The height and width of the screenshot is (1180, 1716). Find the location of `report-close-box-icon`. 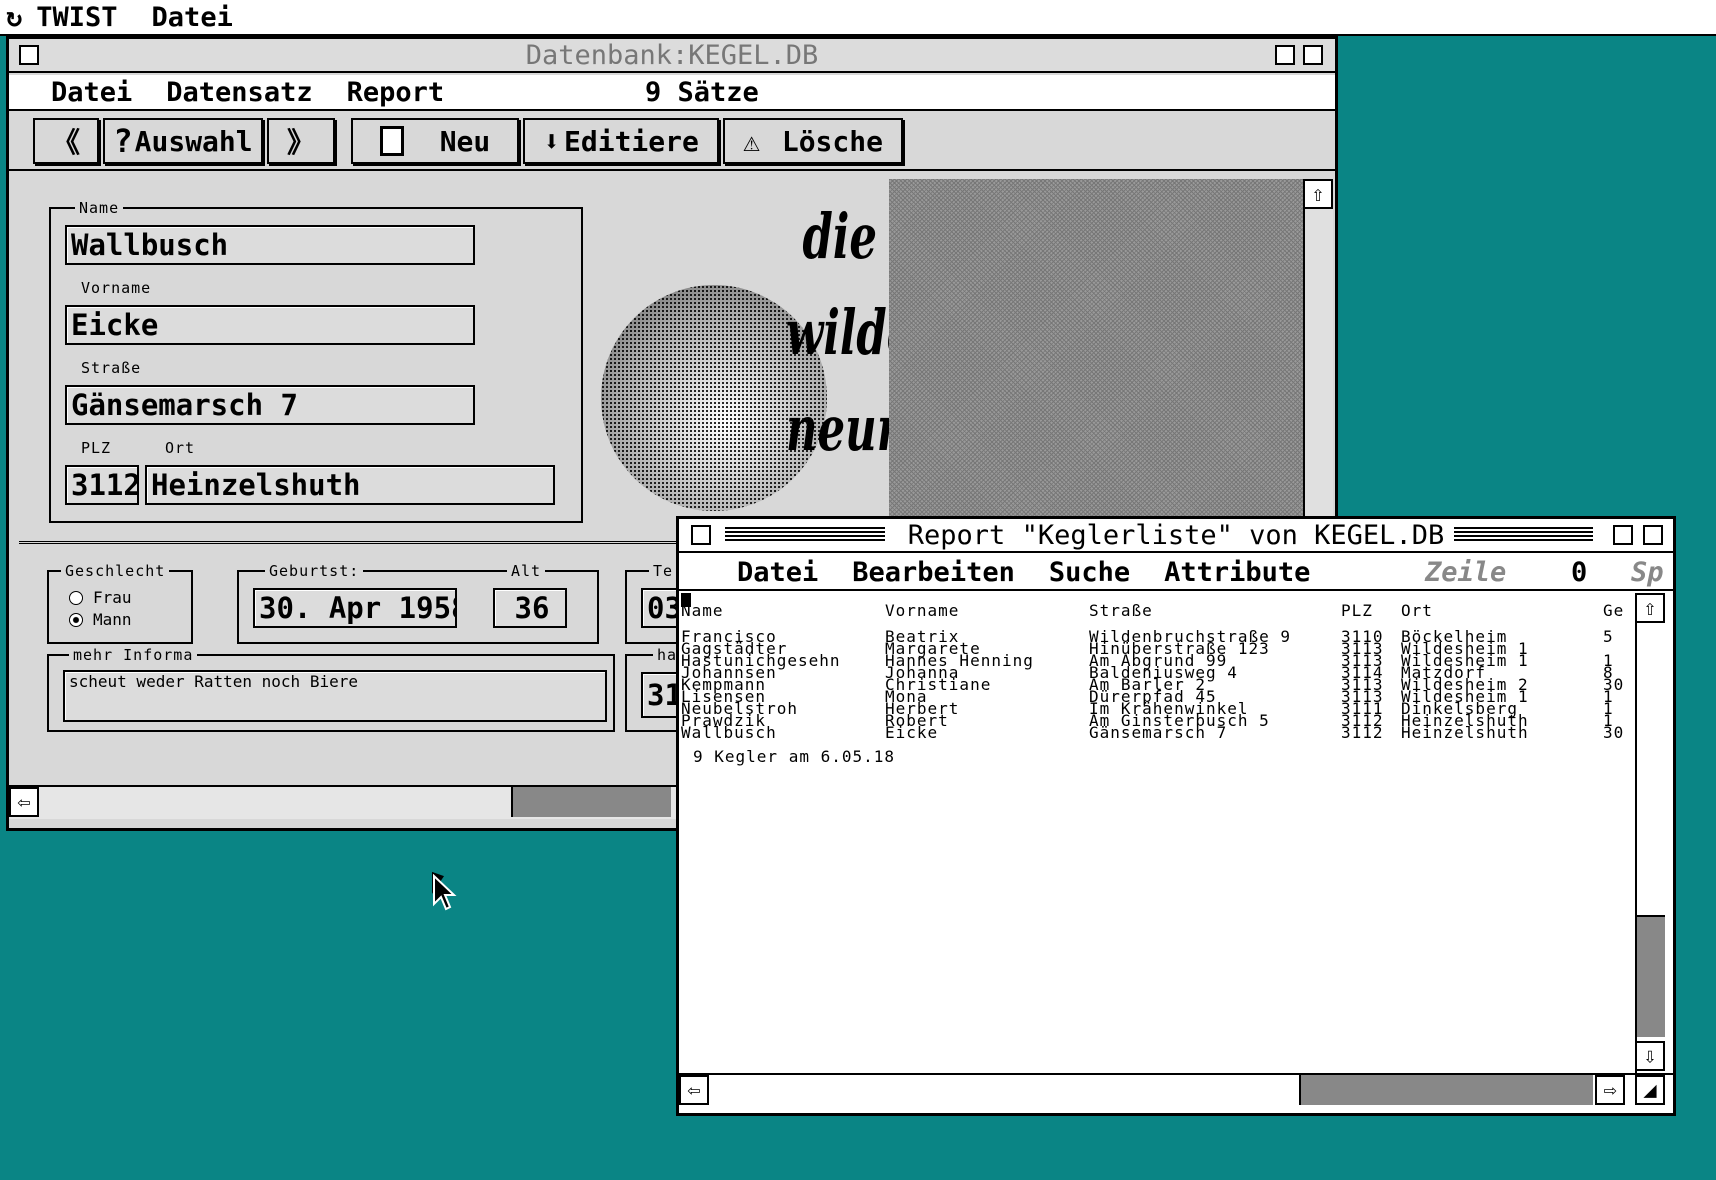

report-close-box-icon is located at coordinates (701, 535).